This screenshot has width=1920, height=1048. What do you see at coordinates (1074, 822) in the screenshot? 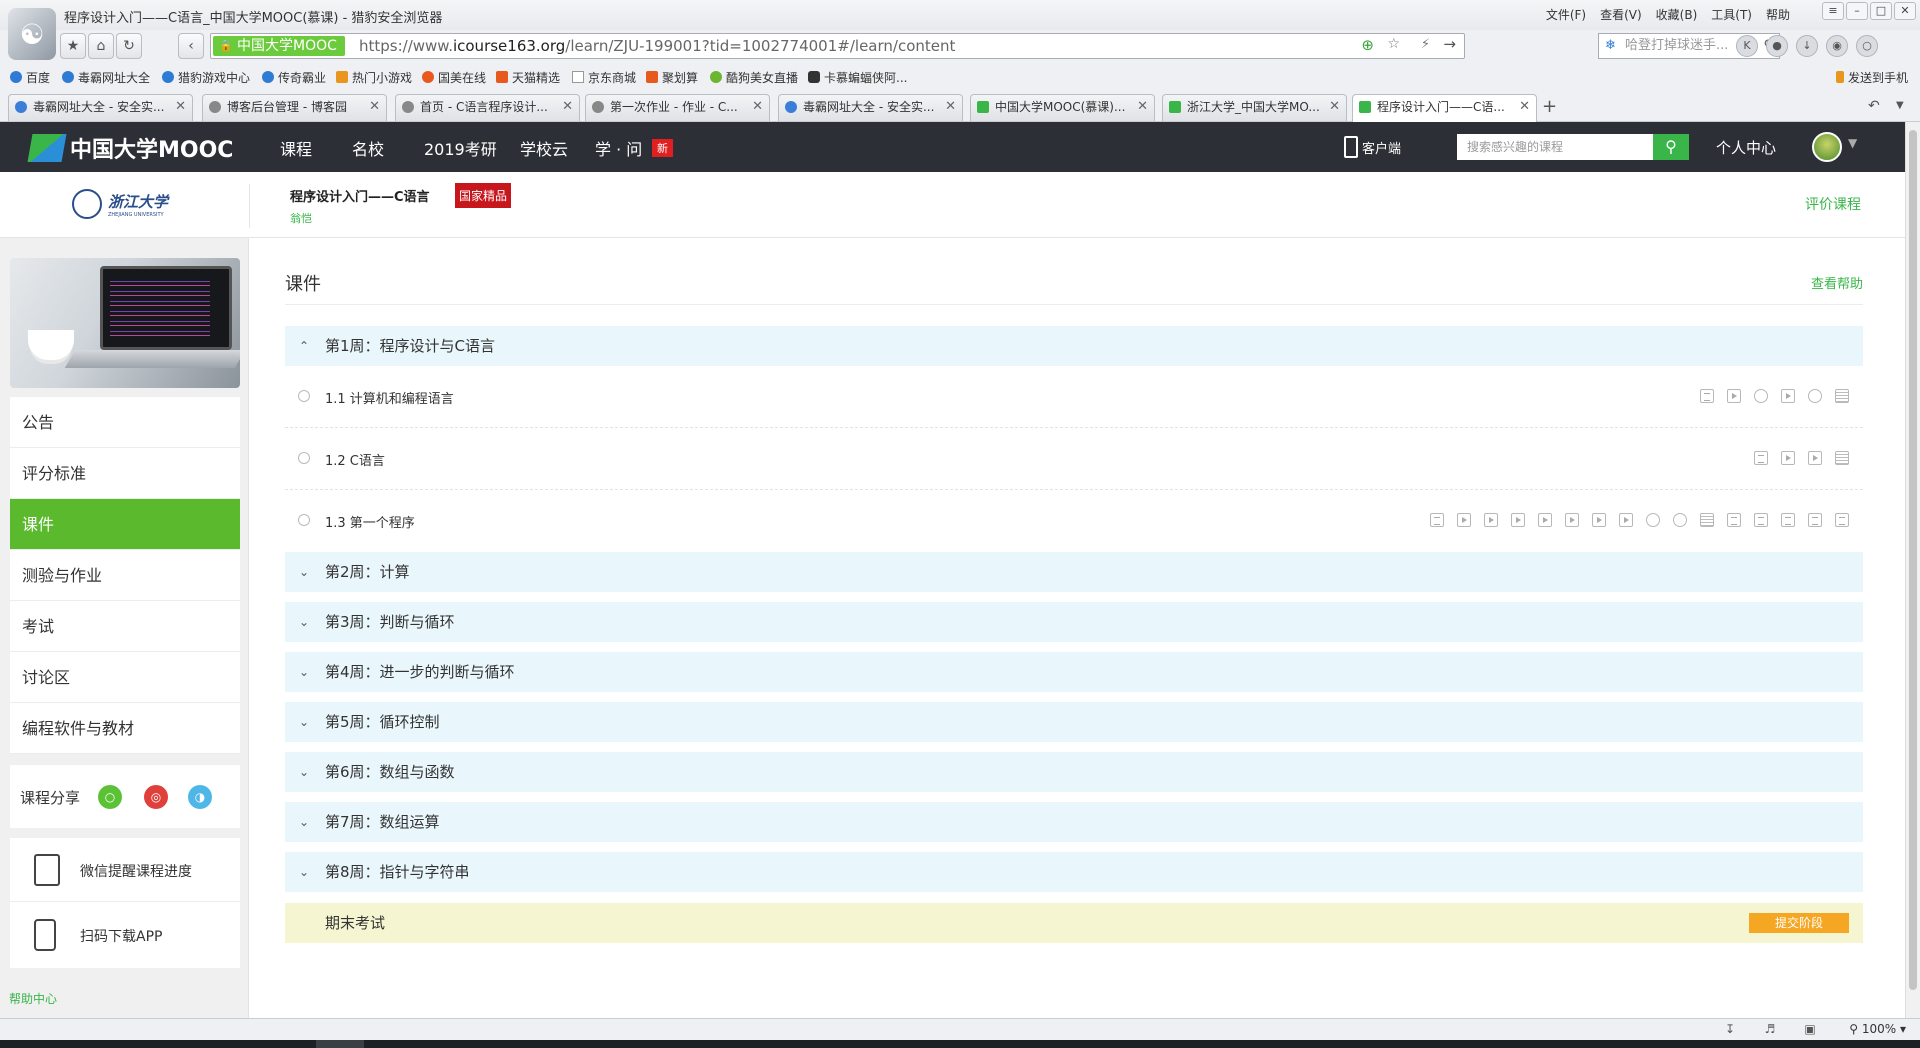
I see `week-7-header: ⌄ 第7周：数组运算` at bounding box center [1074, 822].